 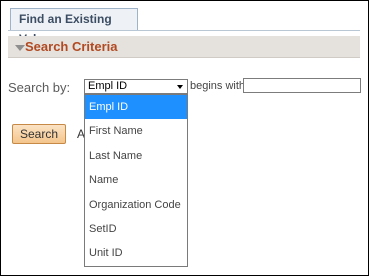 What do you see at coordinates (302, 85) in the screenshot?
I see `search-value-input` at bounding box center [302, 85].